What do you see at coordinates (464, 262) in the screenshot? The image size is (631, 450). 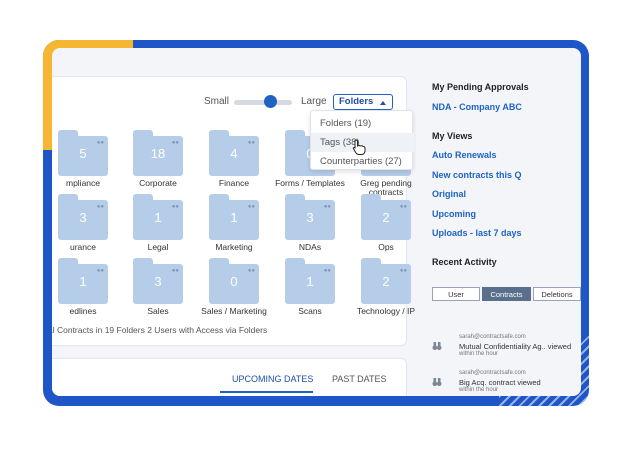 I see `recent-activity-heading: Recent Activity` at bounding box center [464, 262].